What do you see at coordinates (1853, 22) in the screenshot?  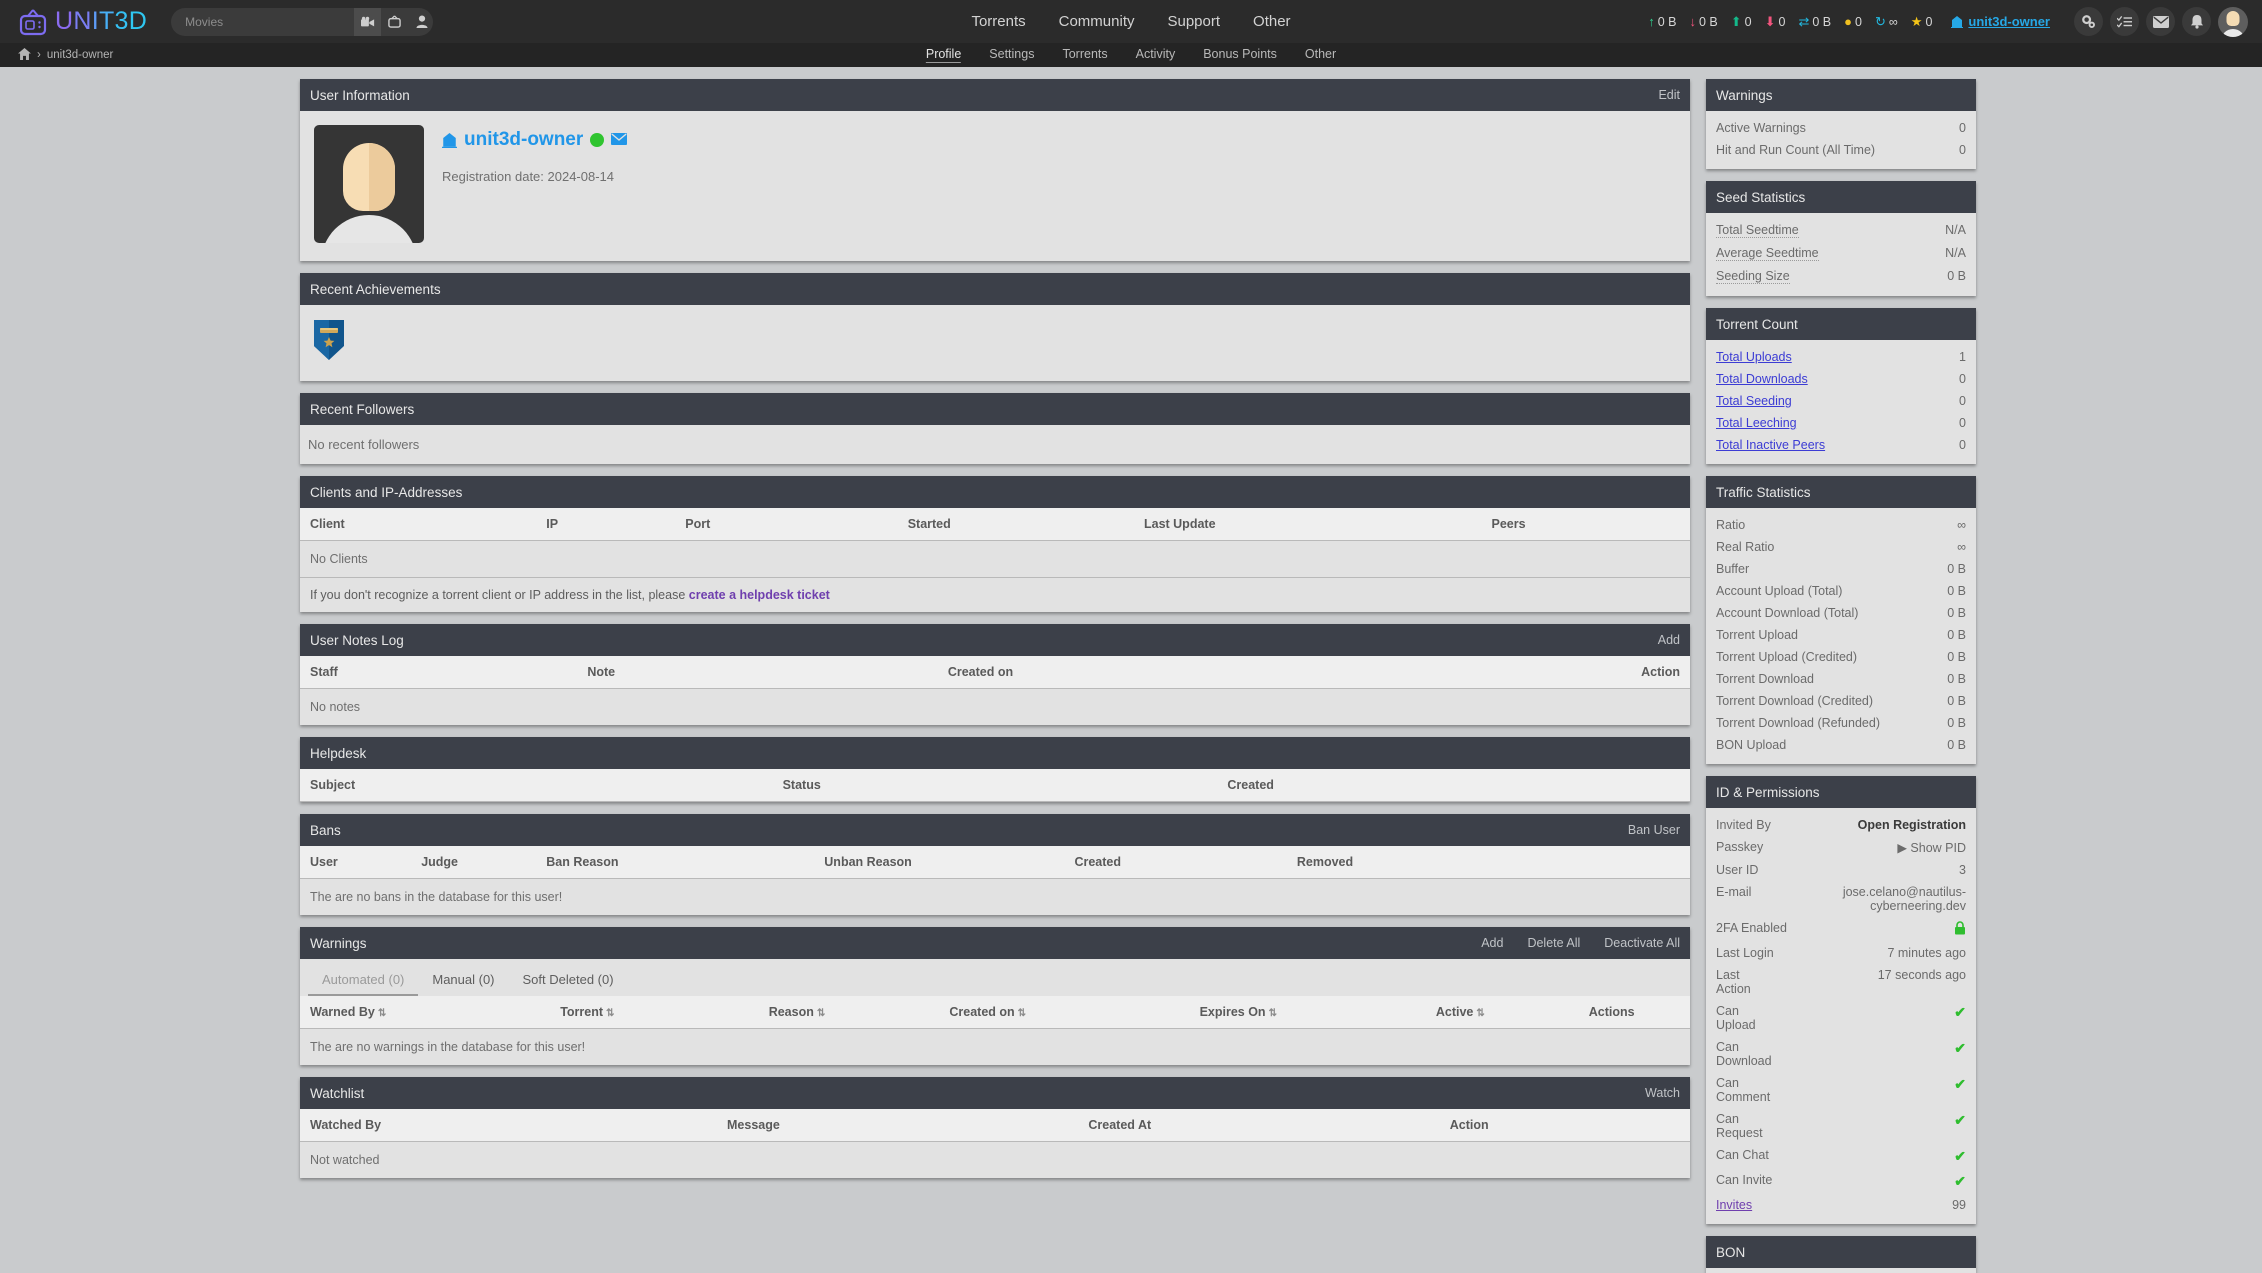 I see `stat-bonus: ● 0` at bounding box center [1853, 22].